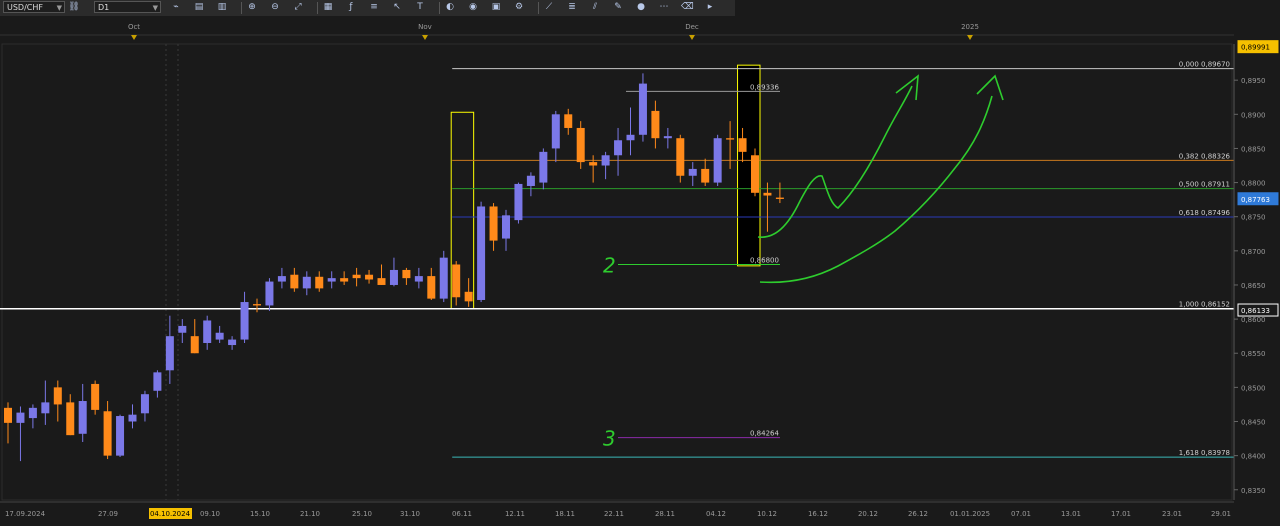 Image resolution: width=1280 pixels, height=526 pixels. Describe the element at coordinates (609, 439) in the screenshot. I see `annotation-number: 3` at that location.